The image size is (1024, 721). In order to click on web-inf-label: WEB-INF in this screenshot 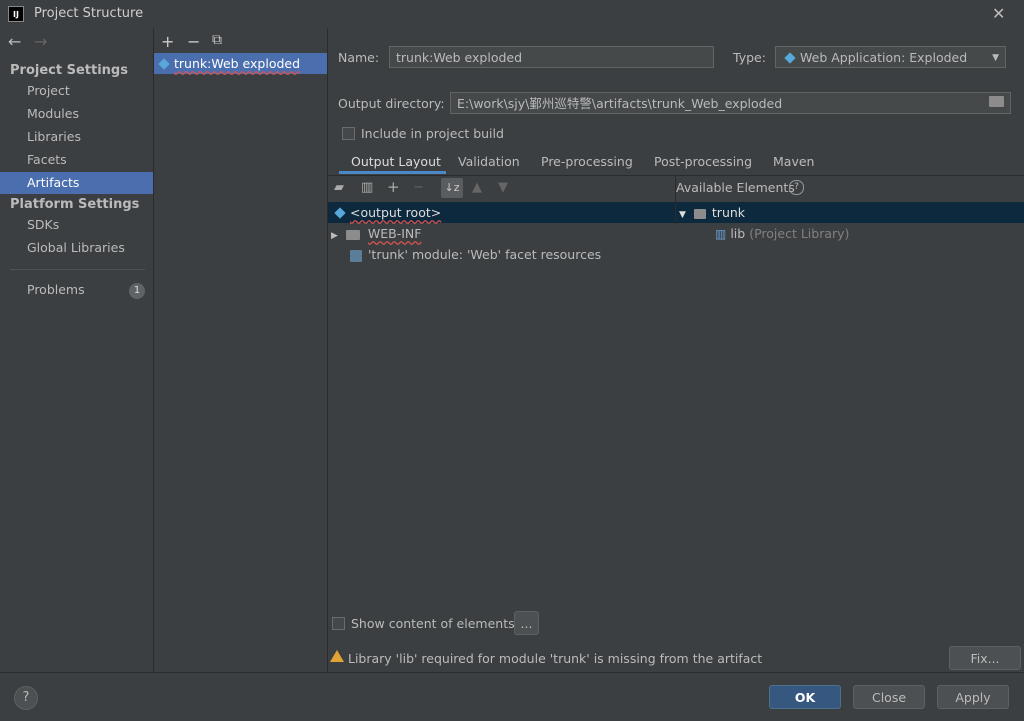, I will do `click(394, 233)`.